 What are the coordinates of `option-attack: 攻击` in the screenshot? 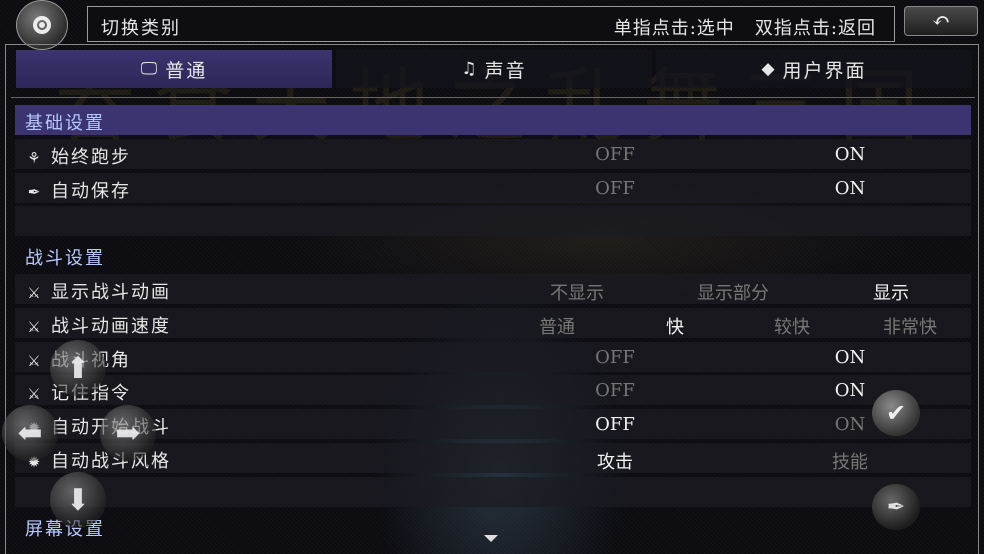 It's located at (615, 461).